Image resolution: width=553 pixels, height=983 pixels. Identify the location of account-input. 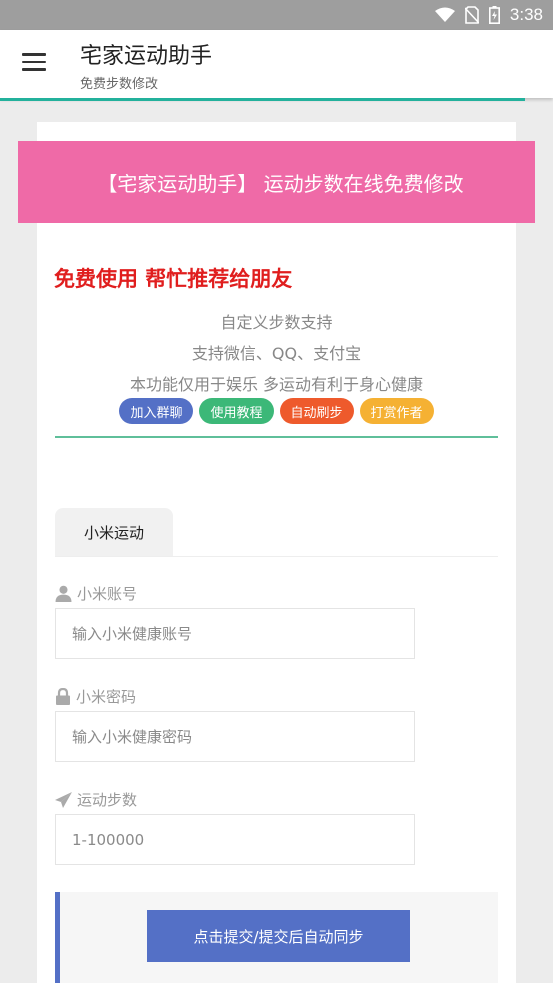
(235, 633).